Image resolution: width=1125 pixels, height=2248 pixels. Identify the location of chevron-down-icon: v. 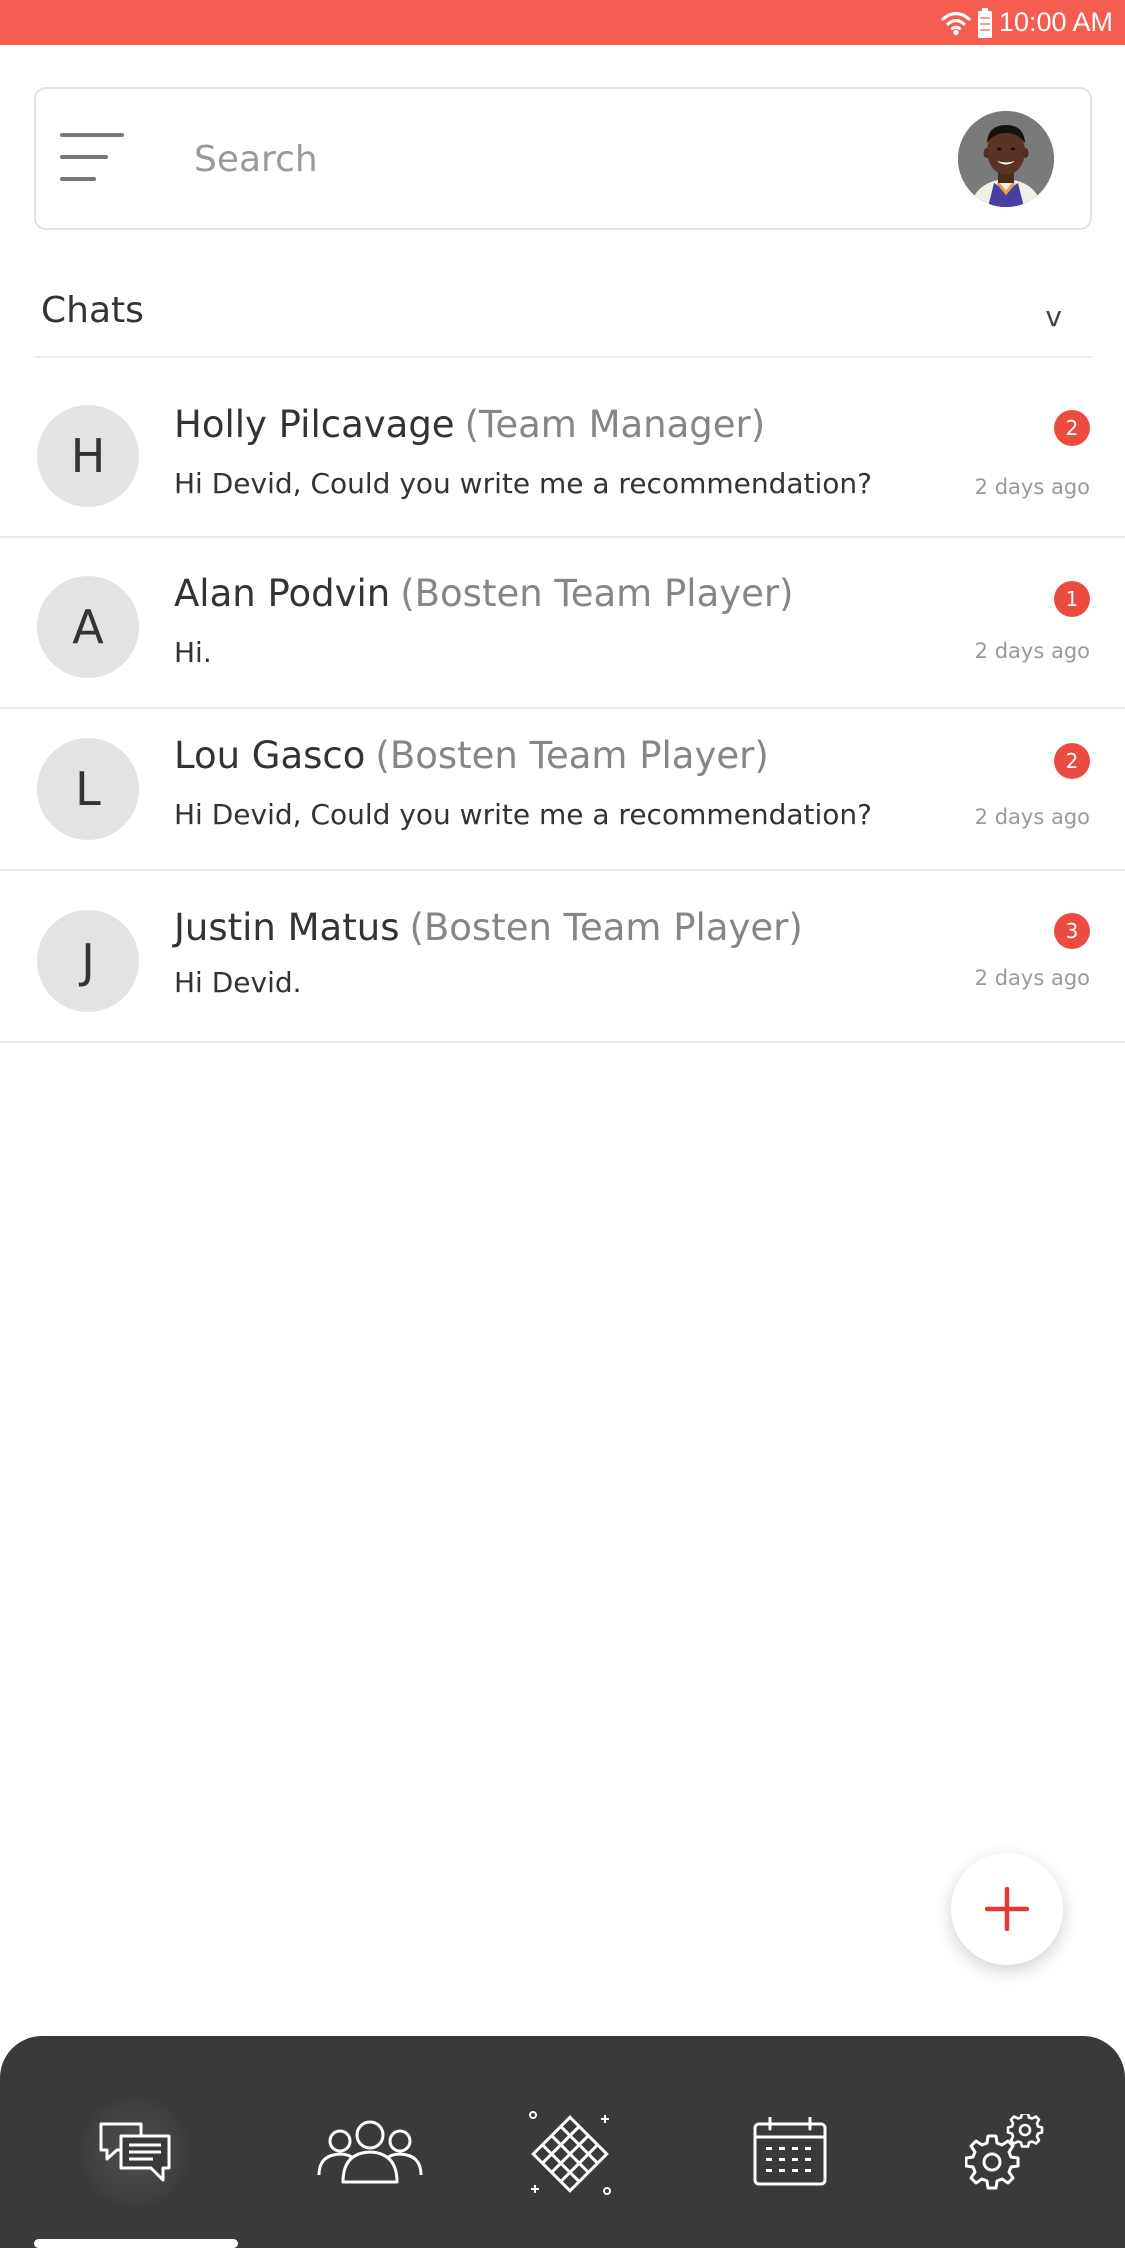
(1053, 316).